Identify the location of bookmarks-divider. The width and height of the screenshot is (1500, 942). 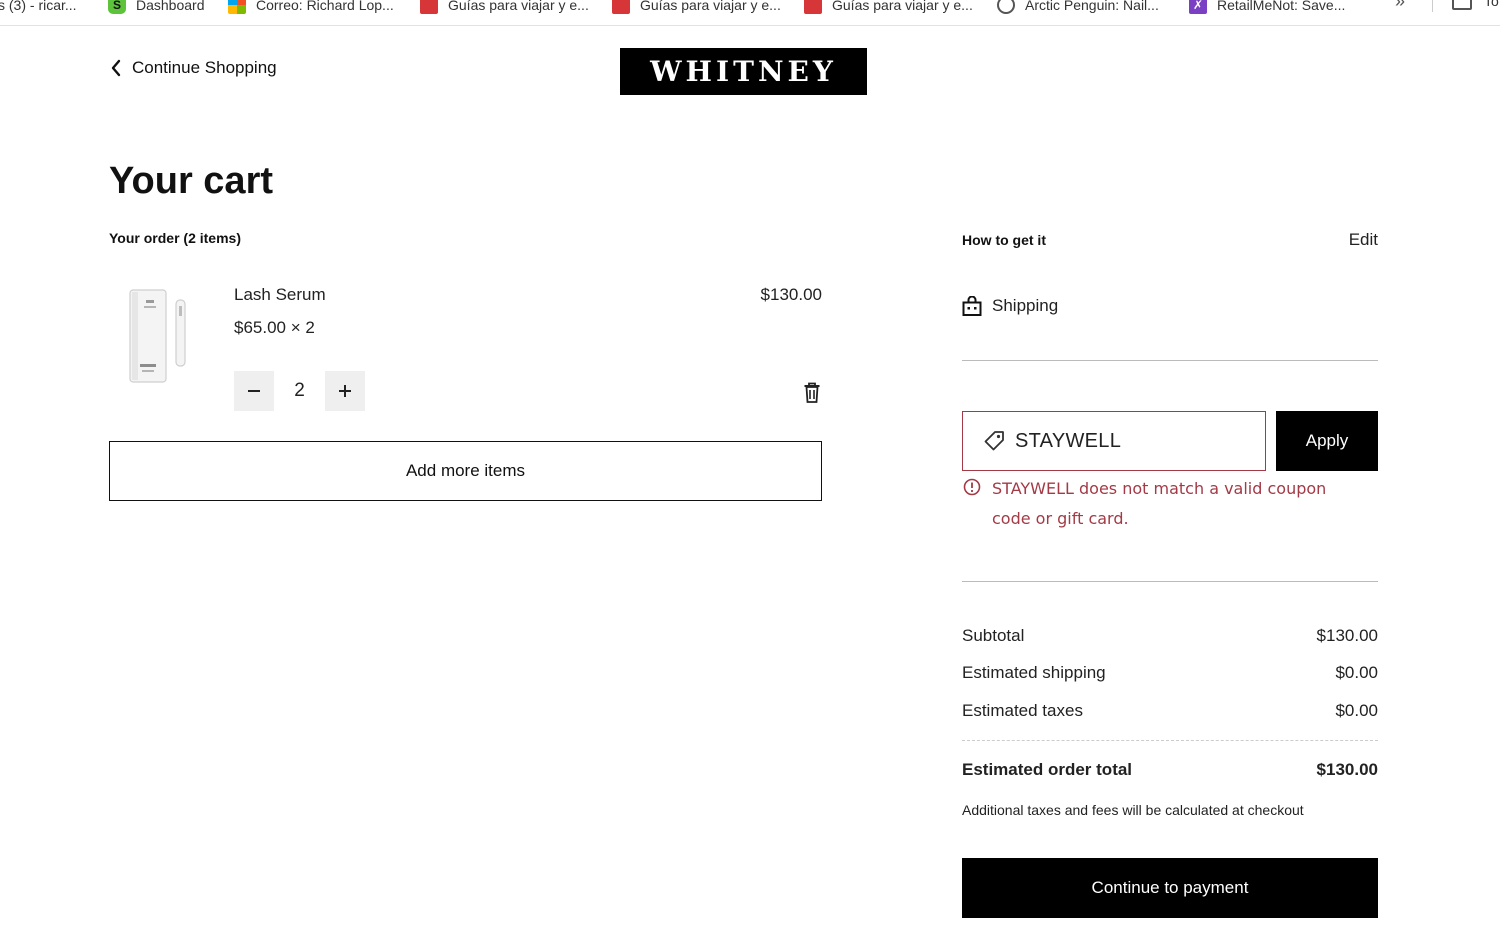
(1432, 6).